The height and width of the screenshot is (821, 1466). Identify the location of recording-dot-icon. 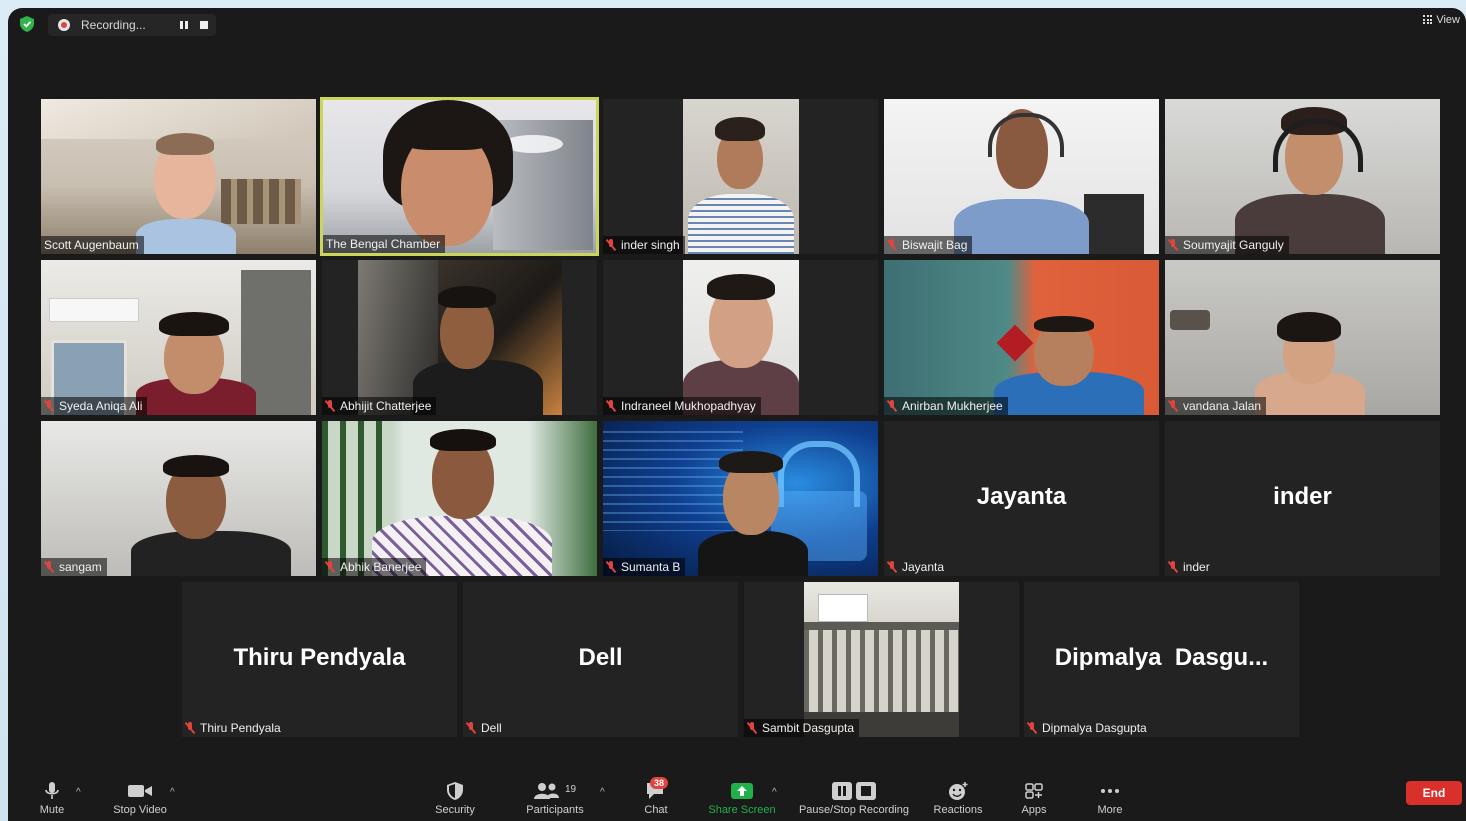
(64, 25).